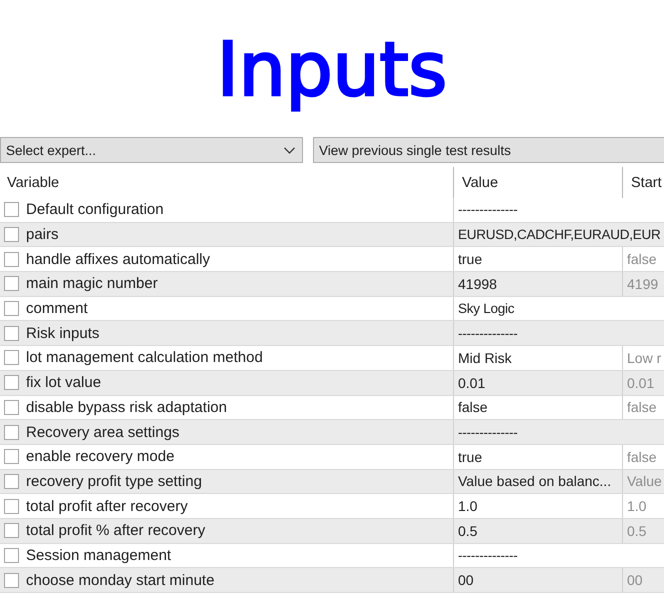  What do you see at coordinates (332, 358) in the screenshot?
I see `parameter-row: lot management calculation method Mid Risk Low r` at bounding box center [332, 358].